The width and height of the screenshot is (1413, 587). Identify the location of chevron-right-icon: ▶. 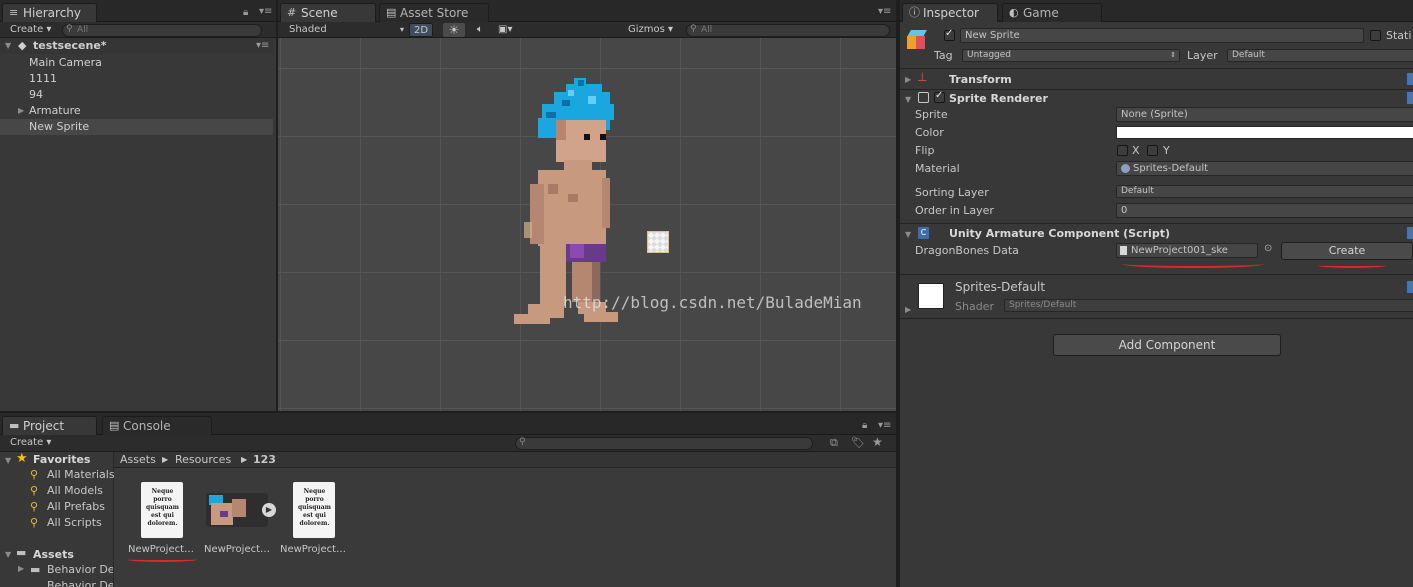
(244, 459).